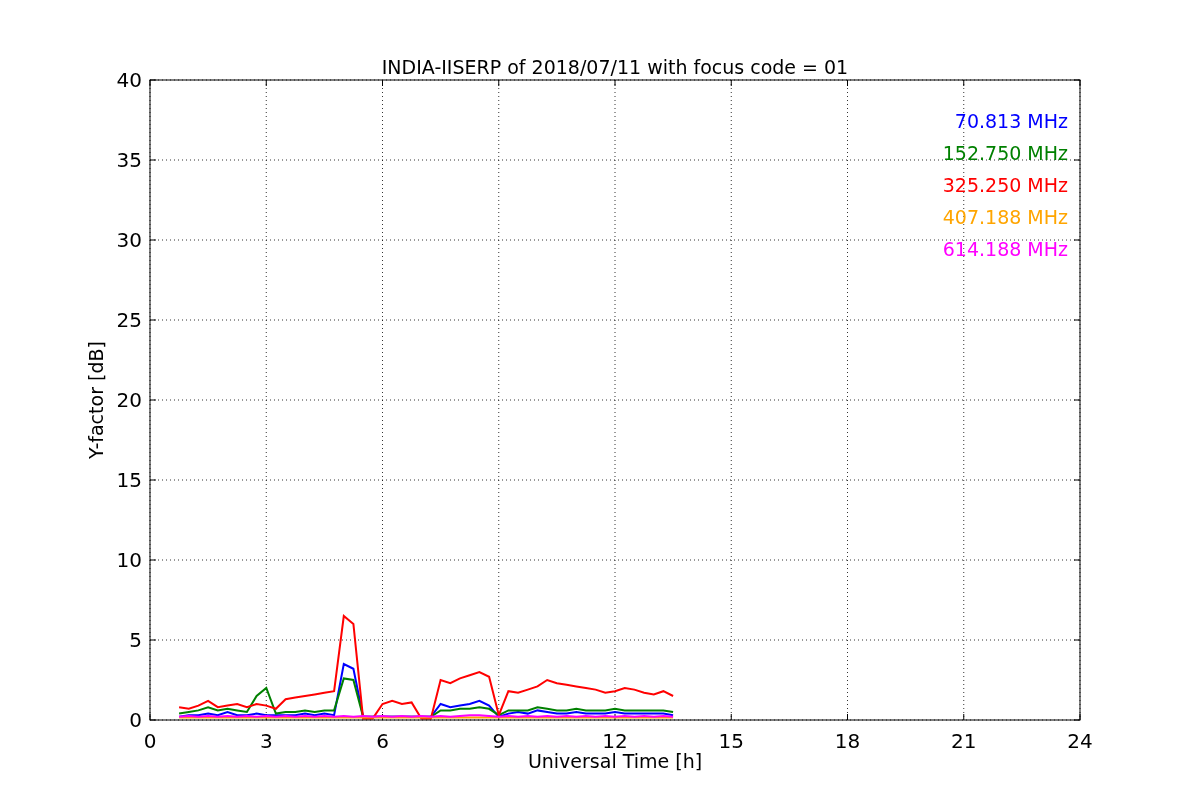  I want to click on x-tick-label: 21, so click(964, 741).